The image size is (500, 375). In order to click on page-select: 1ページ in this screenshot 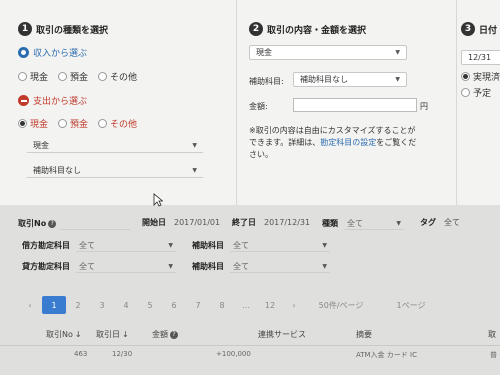, I will do `click(411, 305)`.